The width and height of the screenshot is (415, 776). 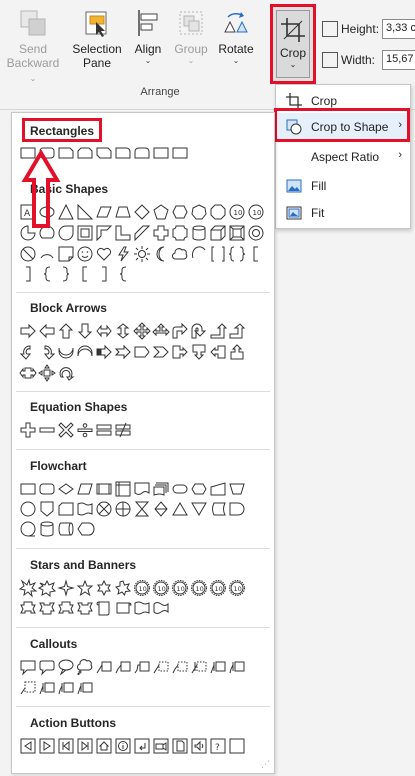 I want to click on f-merge-shape-icon, so click(x=198, y=508).